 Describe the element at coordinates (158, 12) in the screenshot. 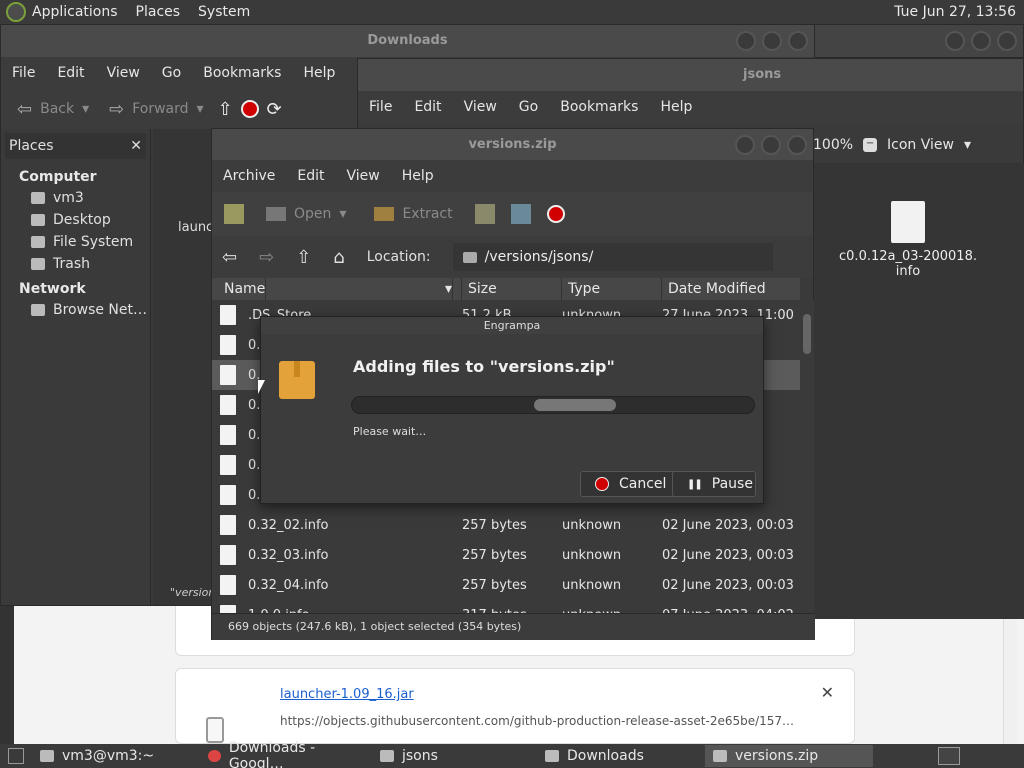

I see `menu-places: Places` at that location.